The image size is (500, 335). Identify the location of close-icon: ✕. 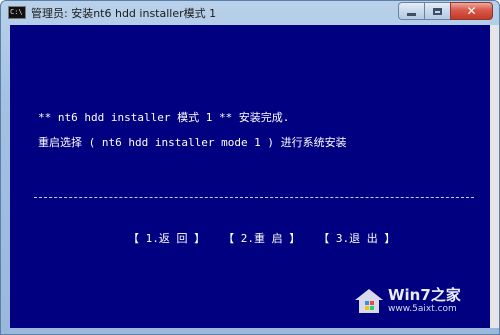
(471, 11).